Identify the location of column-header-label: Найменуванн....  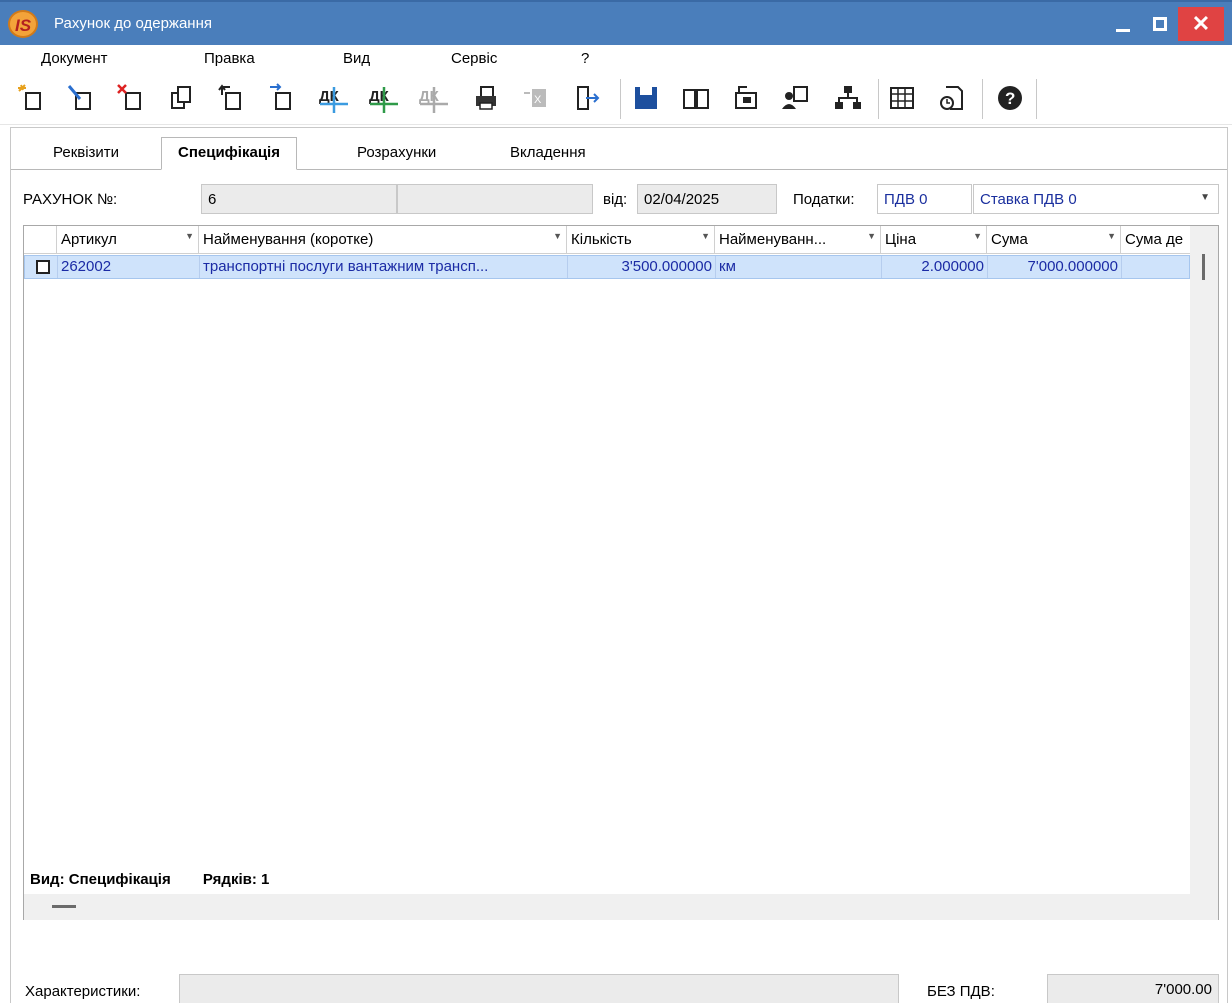
(773, 239).